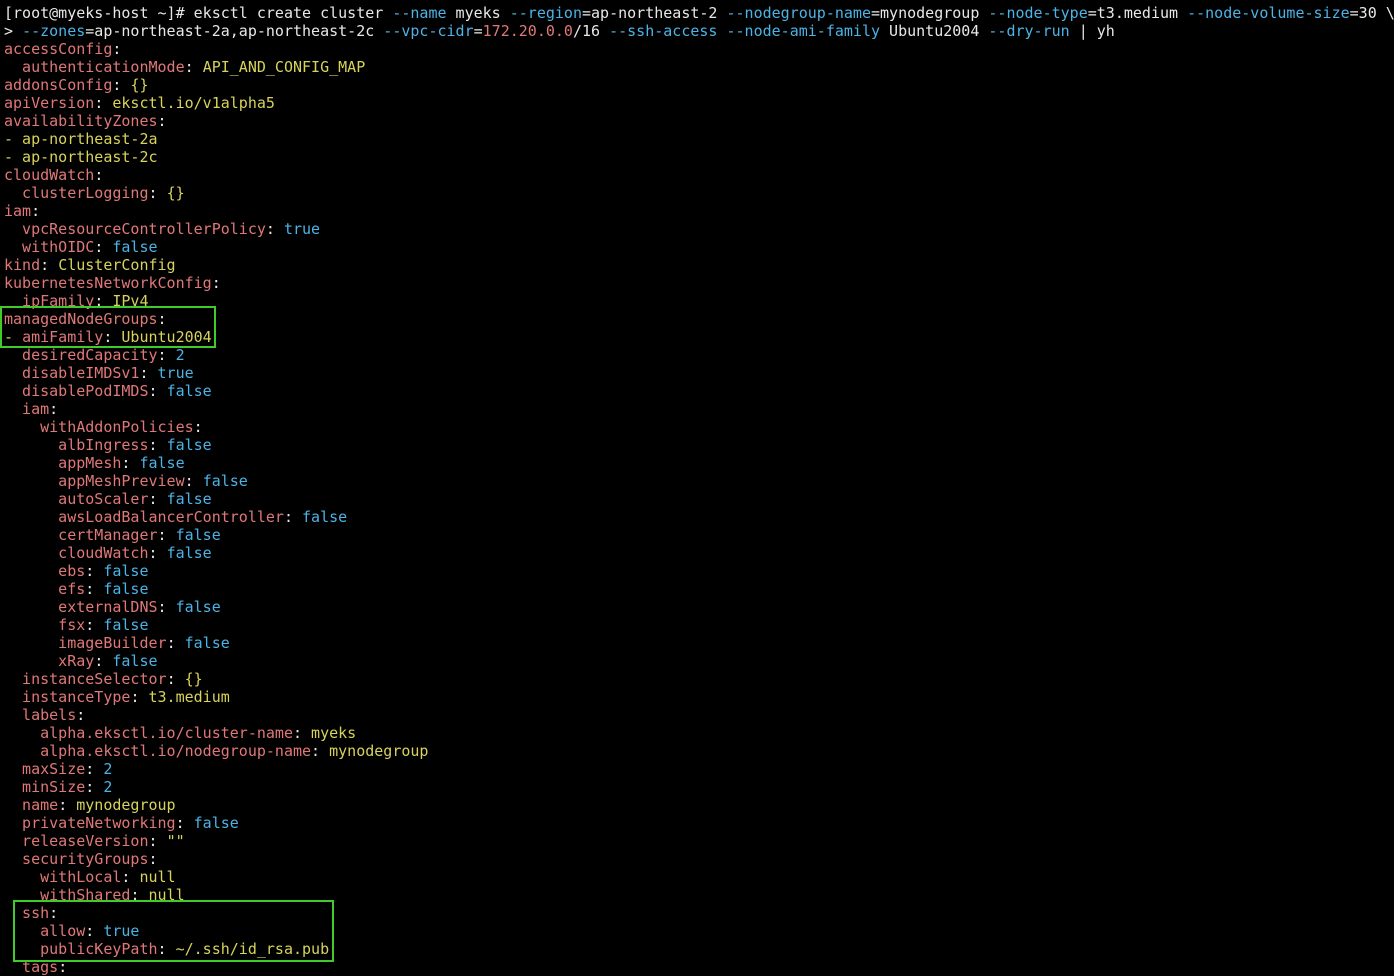 The height and width of the screenshot is (976, 1394). I want to click on terminal-text-segment: labels, so click(40, 715).